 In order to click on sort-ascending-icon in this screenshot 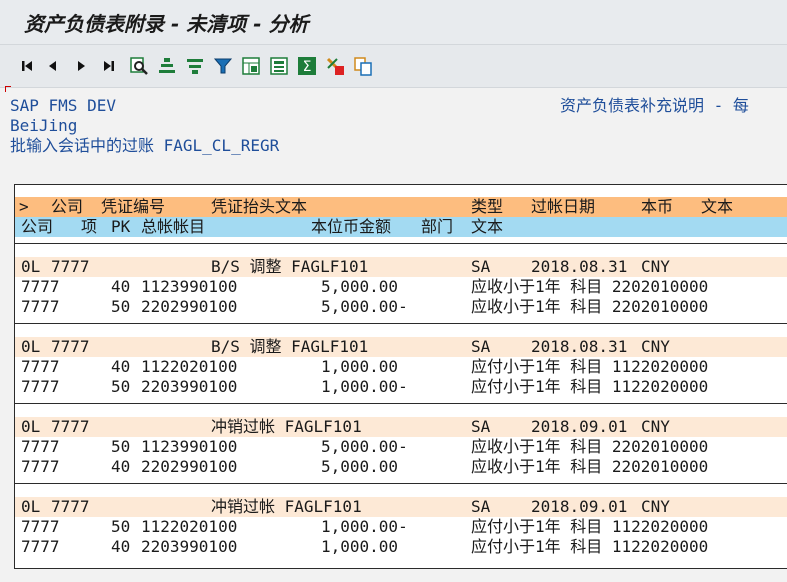, I will do `click(167, 65)`.